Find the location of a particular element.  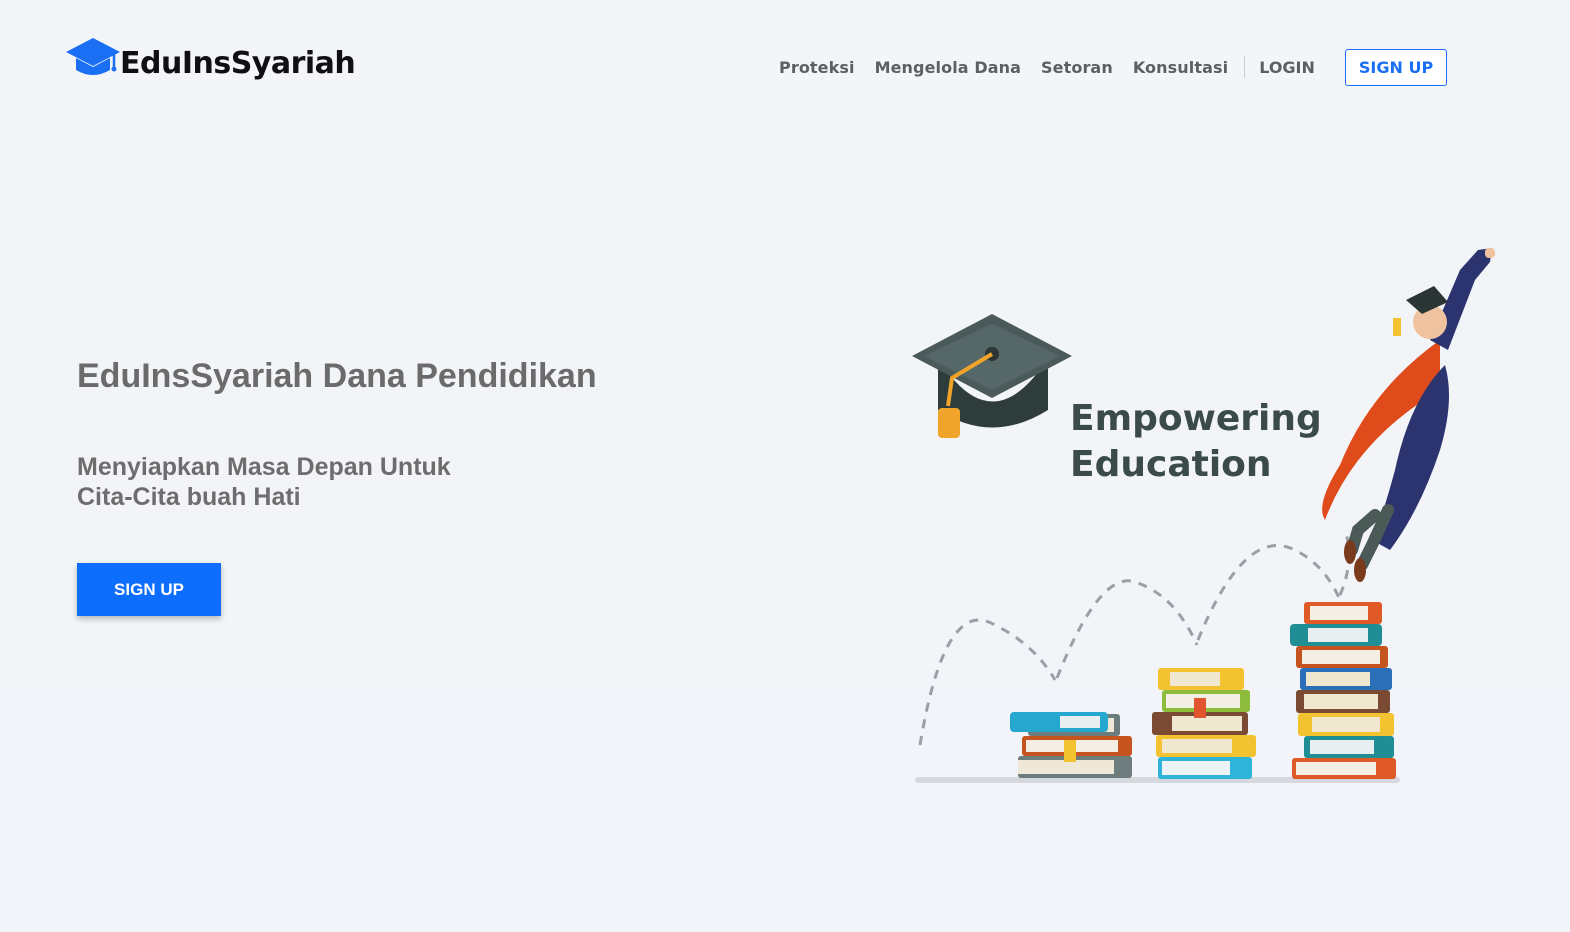

illustration-line1: Empowering is located at coordinates (1196, 418).